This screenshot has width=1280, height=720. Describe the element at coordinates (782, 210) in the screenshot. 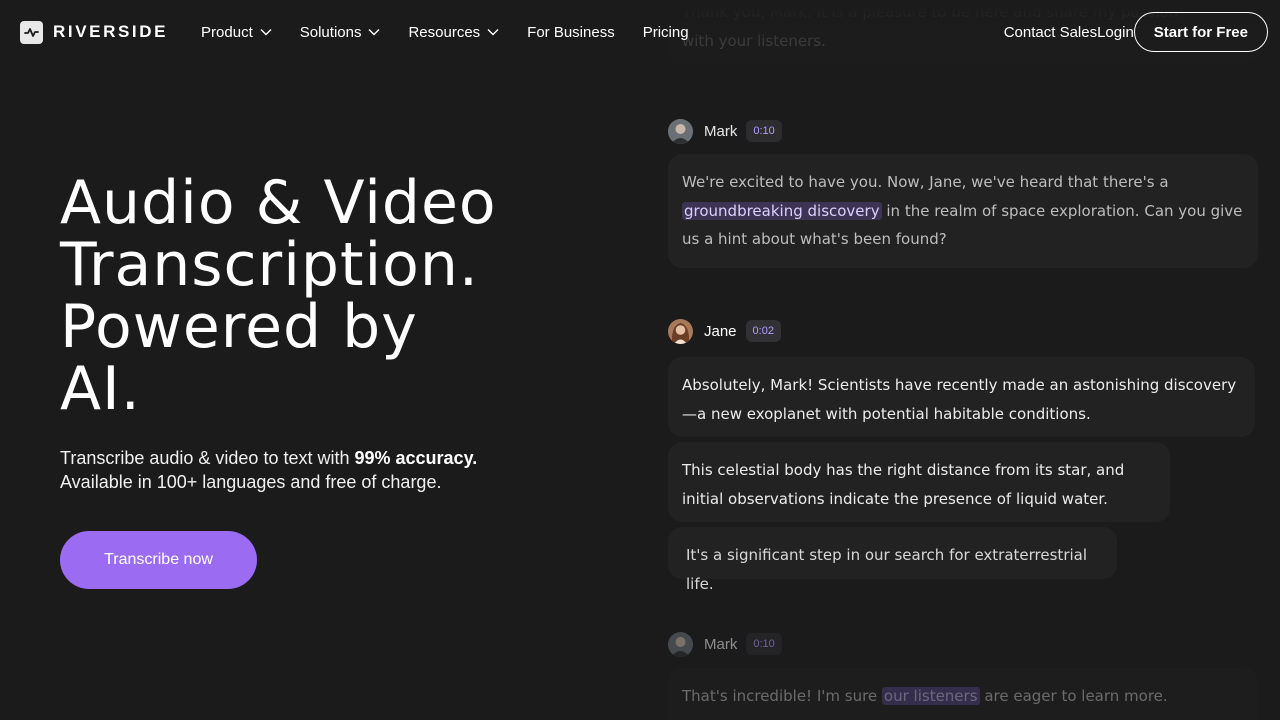

I see `highlighted-phrase: groundbreaking discovery` at that location.